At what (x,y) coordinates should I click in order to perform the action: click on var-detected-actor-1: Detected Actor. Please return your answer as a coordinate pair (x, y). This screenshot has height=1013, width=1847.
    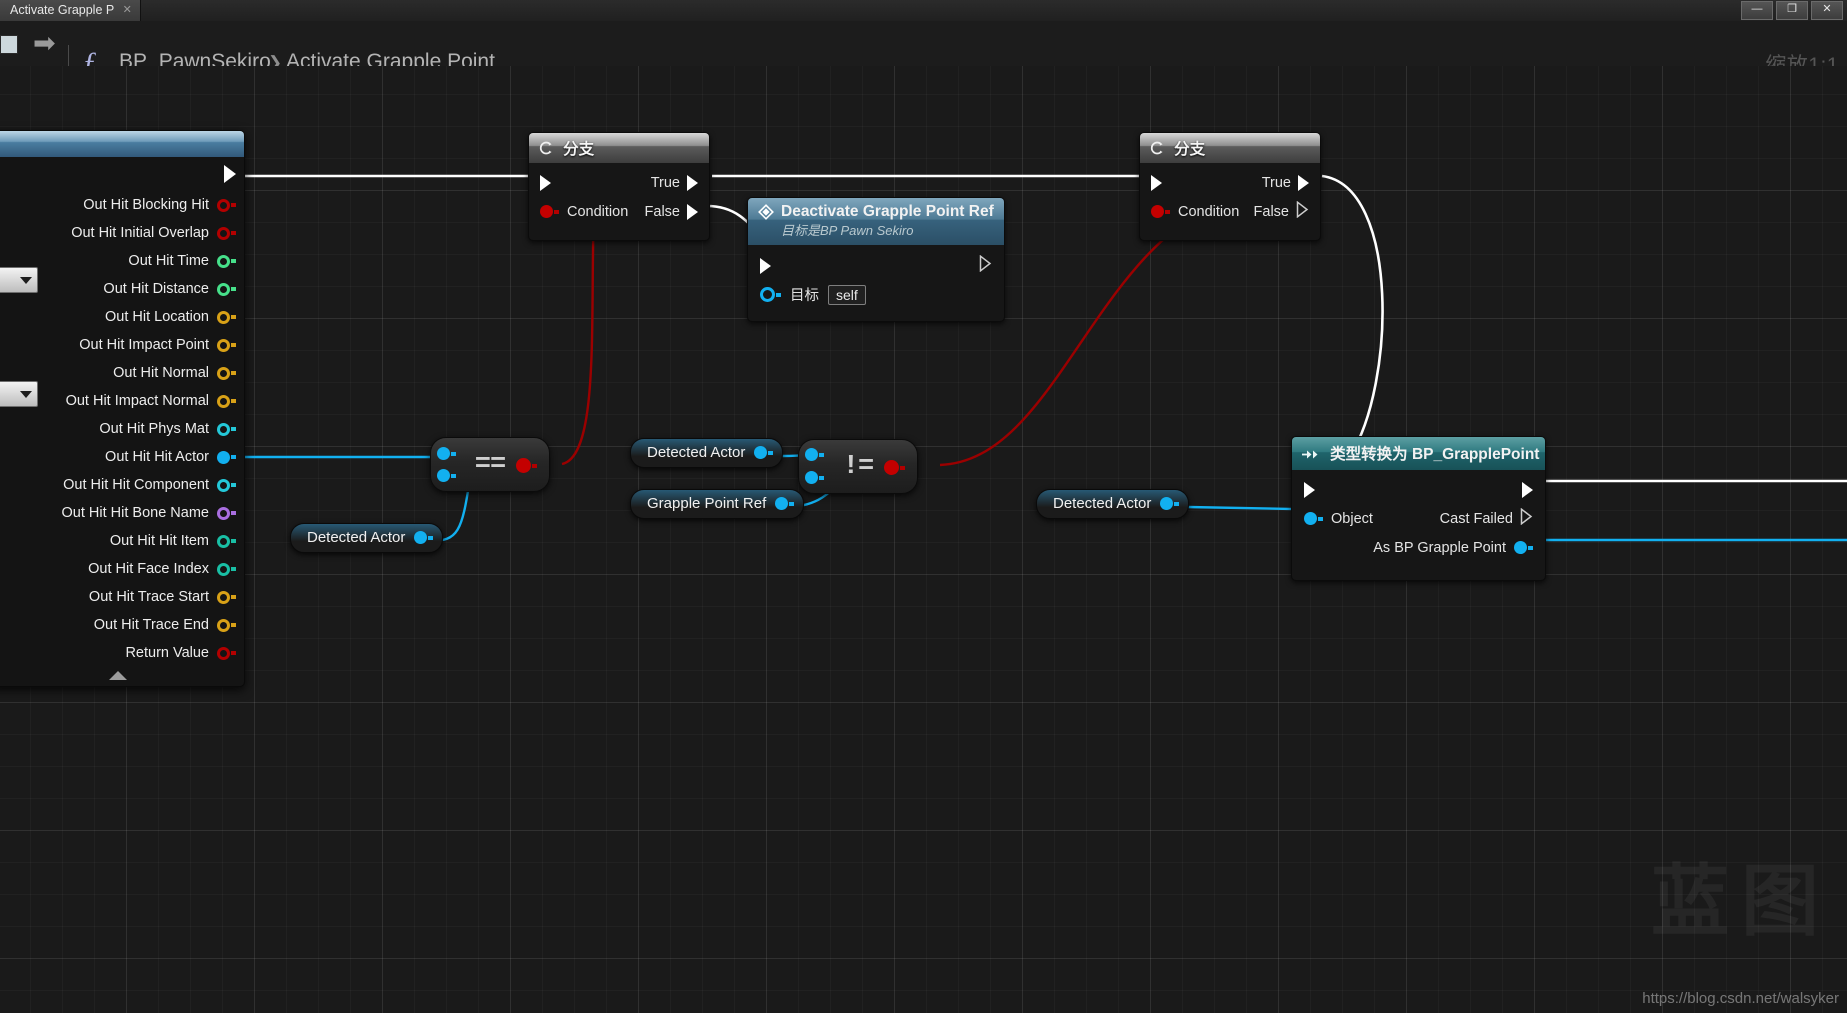
    Looking at the image, I should click on (367, 538).